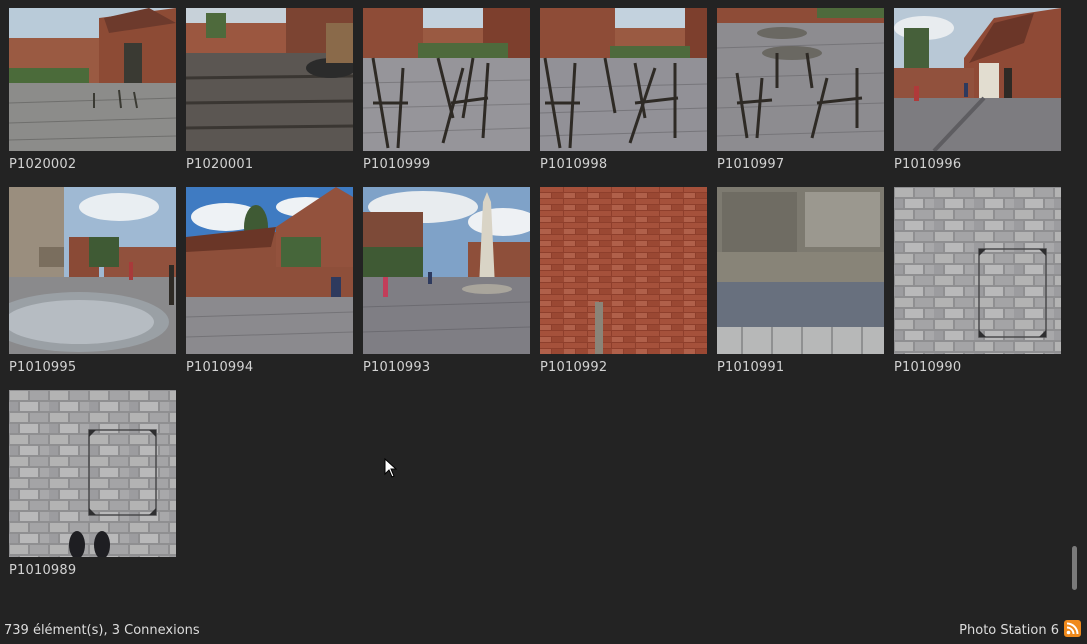 The height and width of the screenshot is (644, 1087). Describe the element at coordinates (800, 164) in the screenshot. I see `photo-caption: P1010997` at that location.